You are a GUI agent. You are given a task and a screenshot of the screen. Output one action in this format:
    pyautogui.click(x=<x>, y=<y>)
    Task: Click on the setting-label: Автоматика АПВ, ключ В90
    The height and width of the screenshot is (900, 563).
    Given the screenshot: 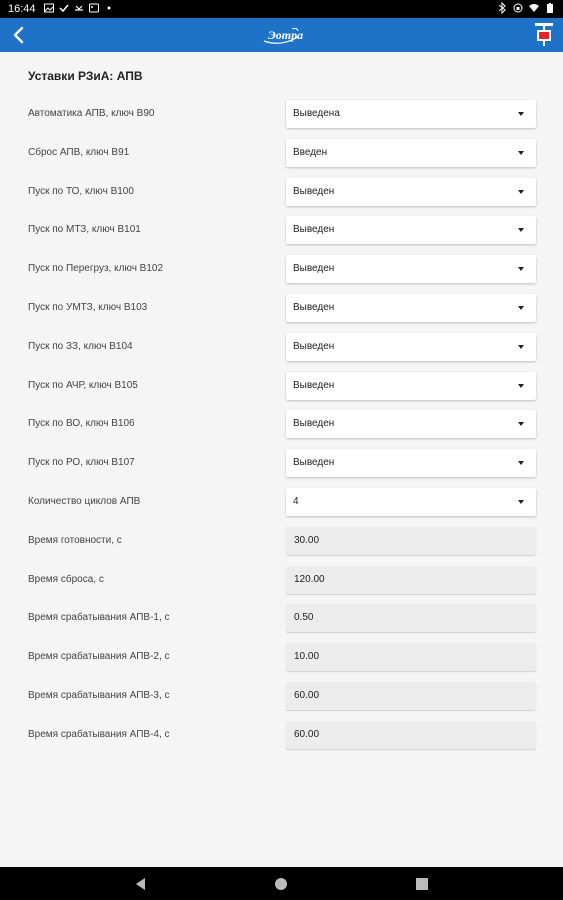 What is the action you would take?
    pyautogui.click(x=91, y=113)
    